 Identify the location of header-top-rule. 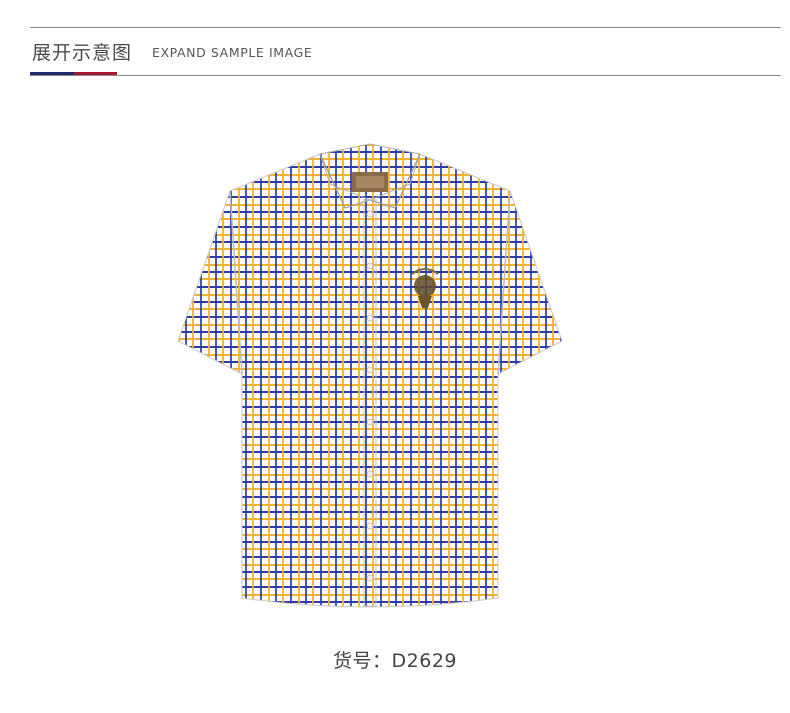
(405, 27).